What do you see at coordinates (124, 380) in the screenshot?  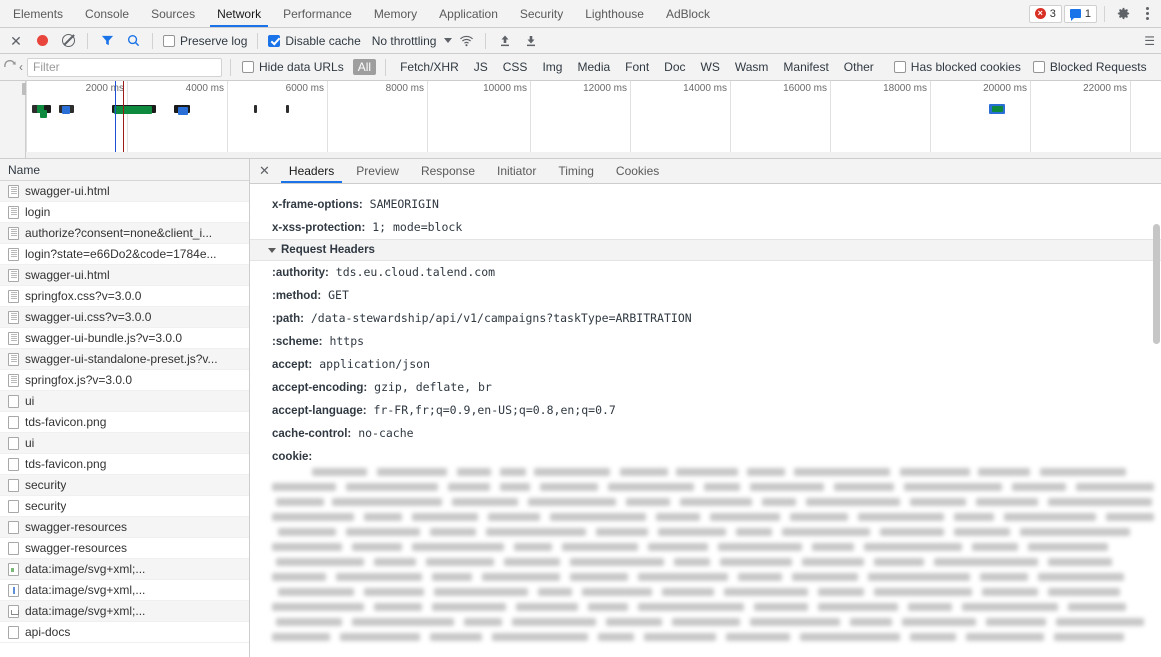 I see `request-row: springfox.js?v=3.0.0` at bounding box center [124, 380].